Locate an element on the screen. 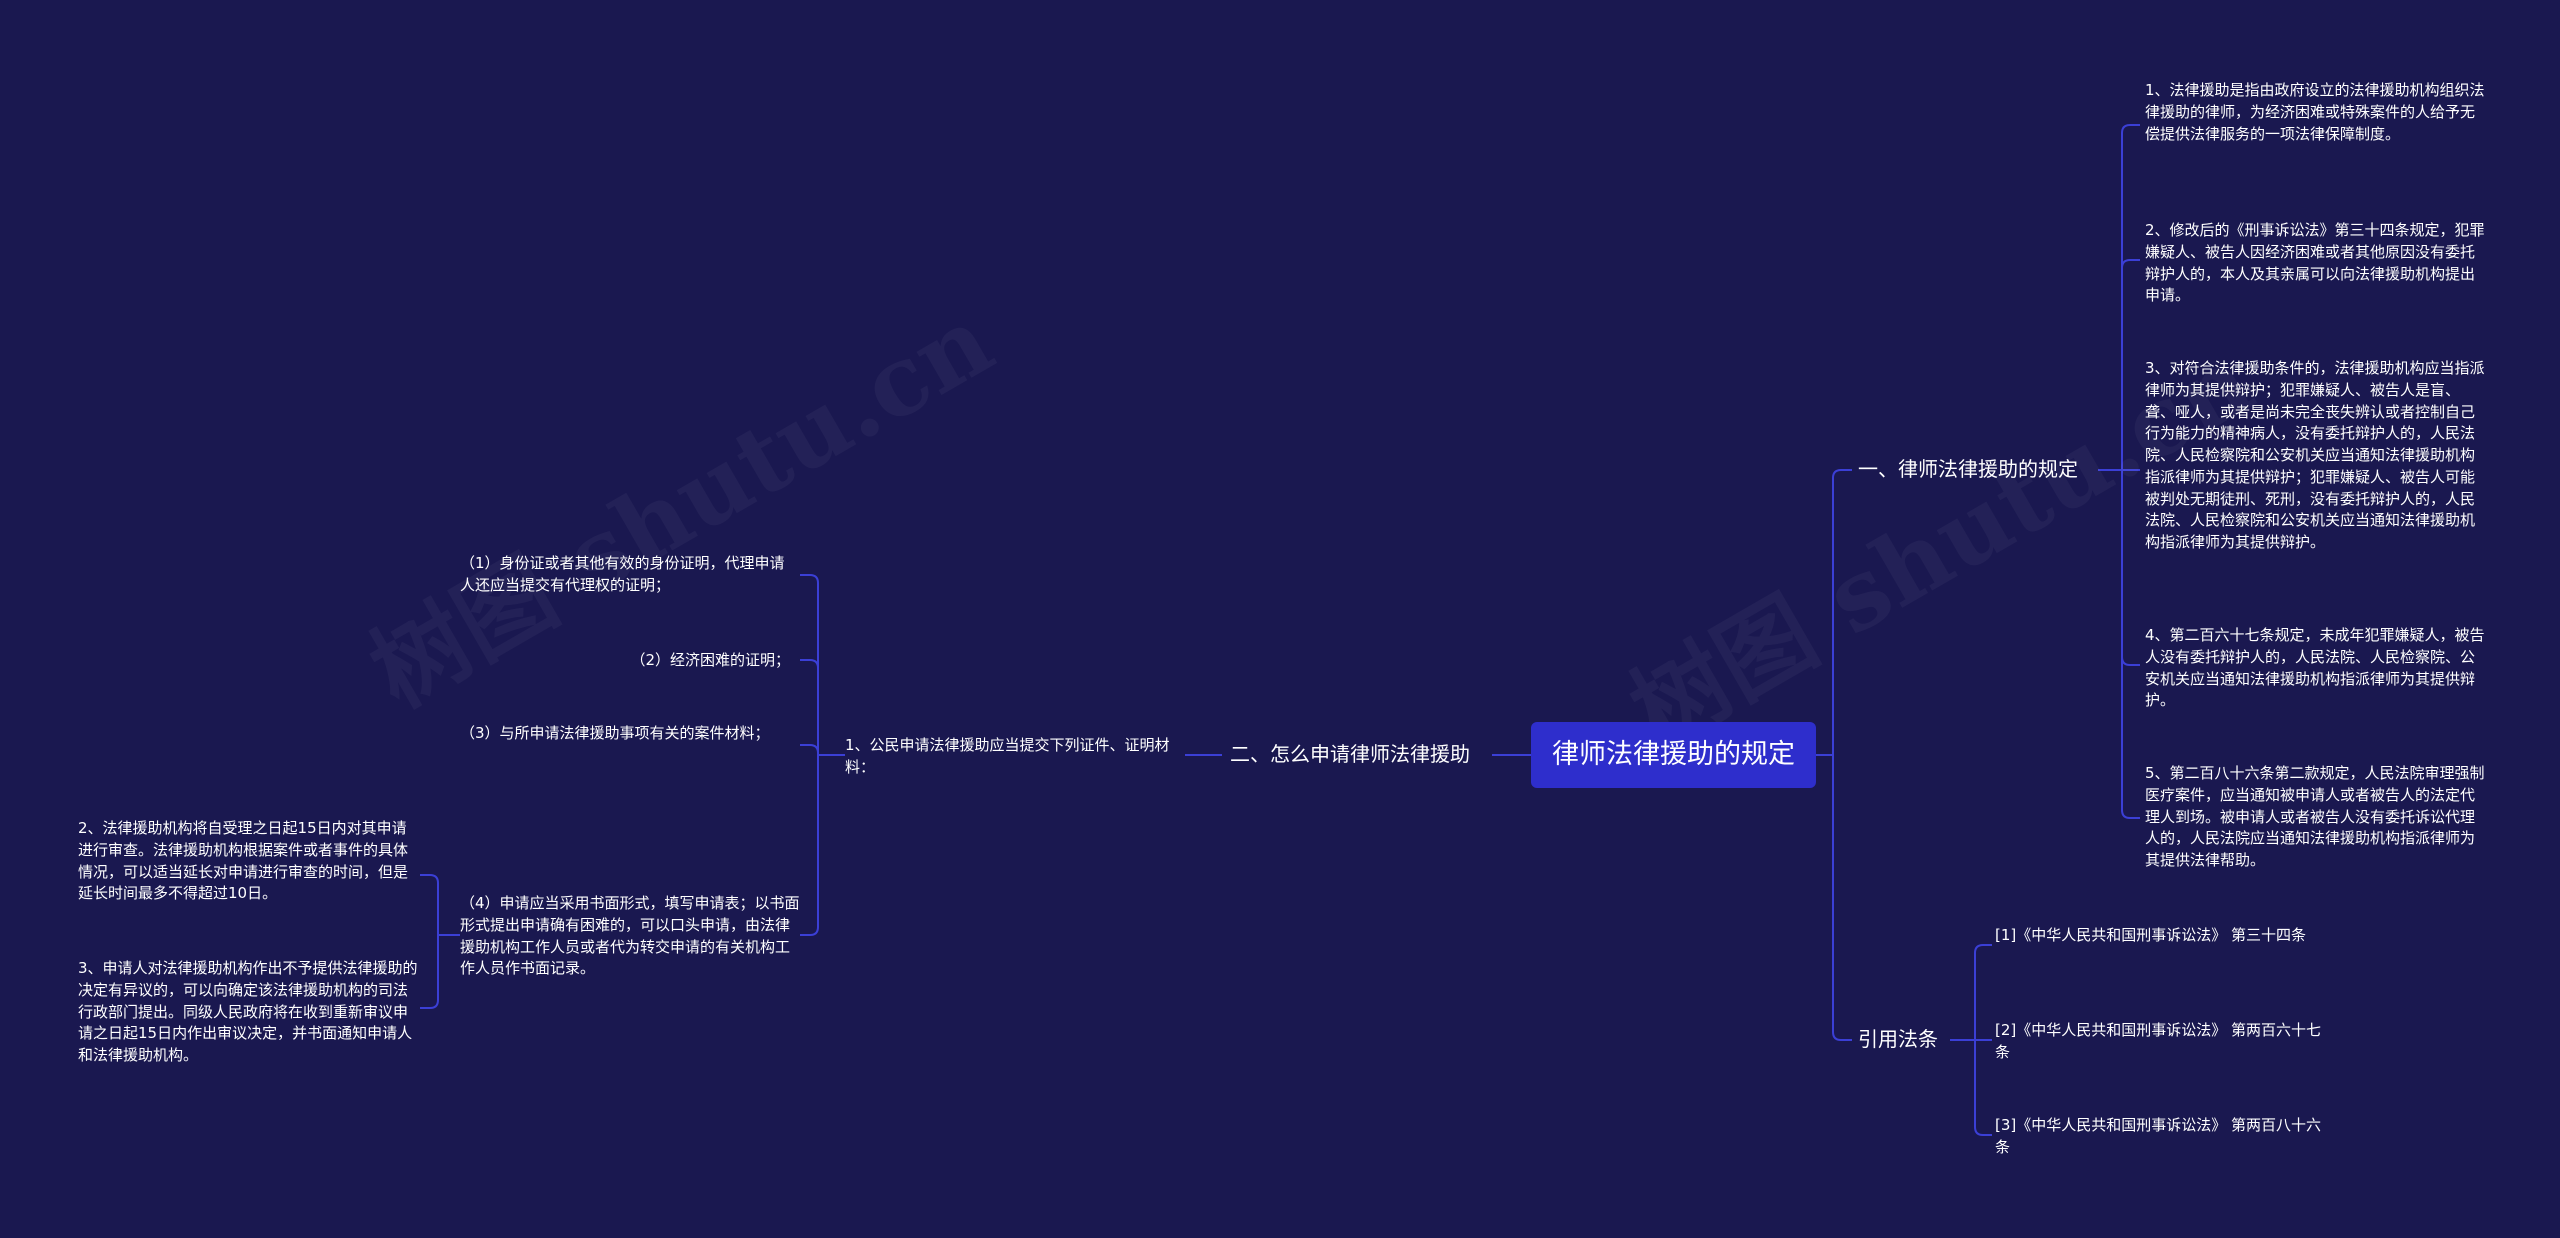  branch-how-to-apply: 二、怎么申请律师法律援助 is located at coordinates (1350, 754).